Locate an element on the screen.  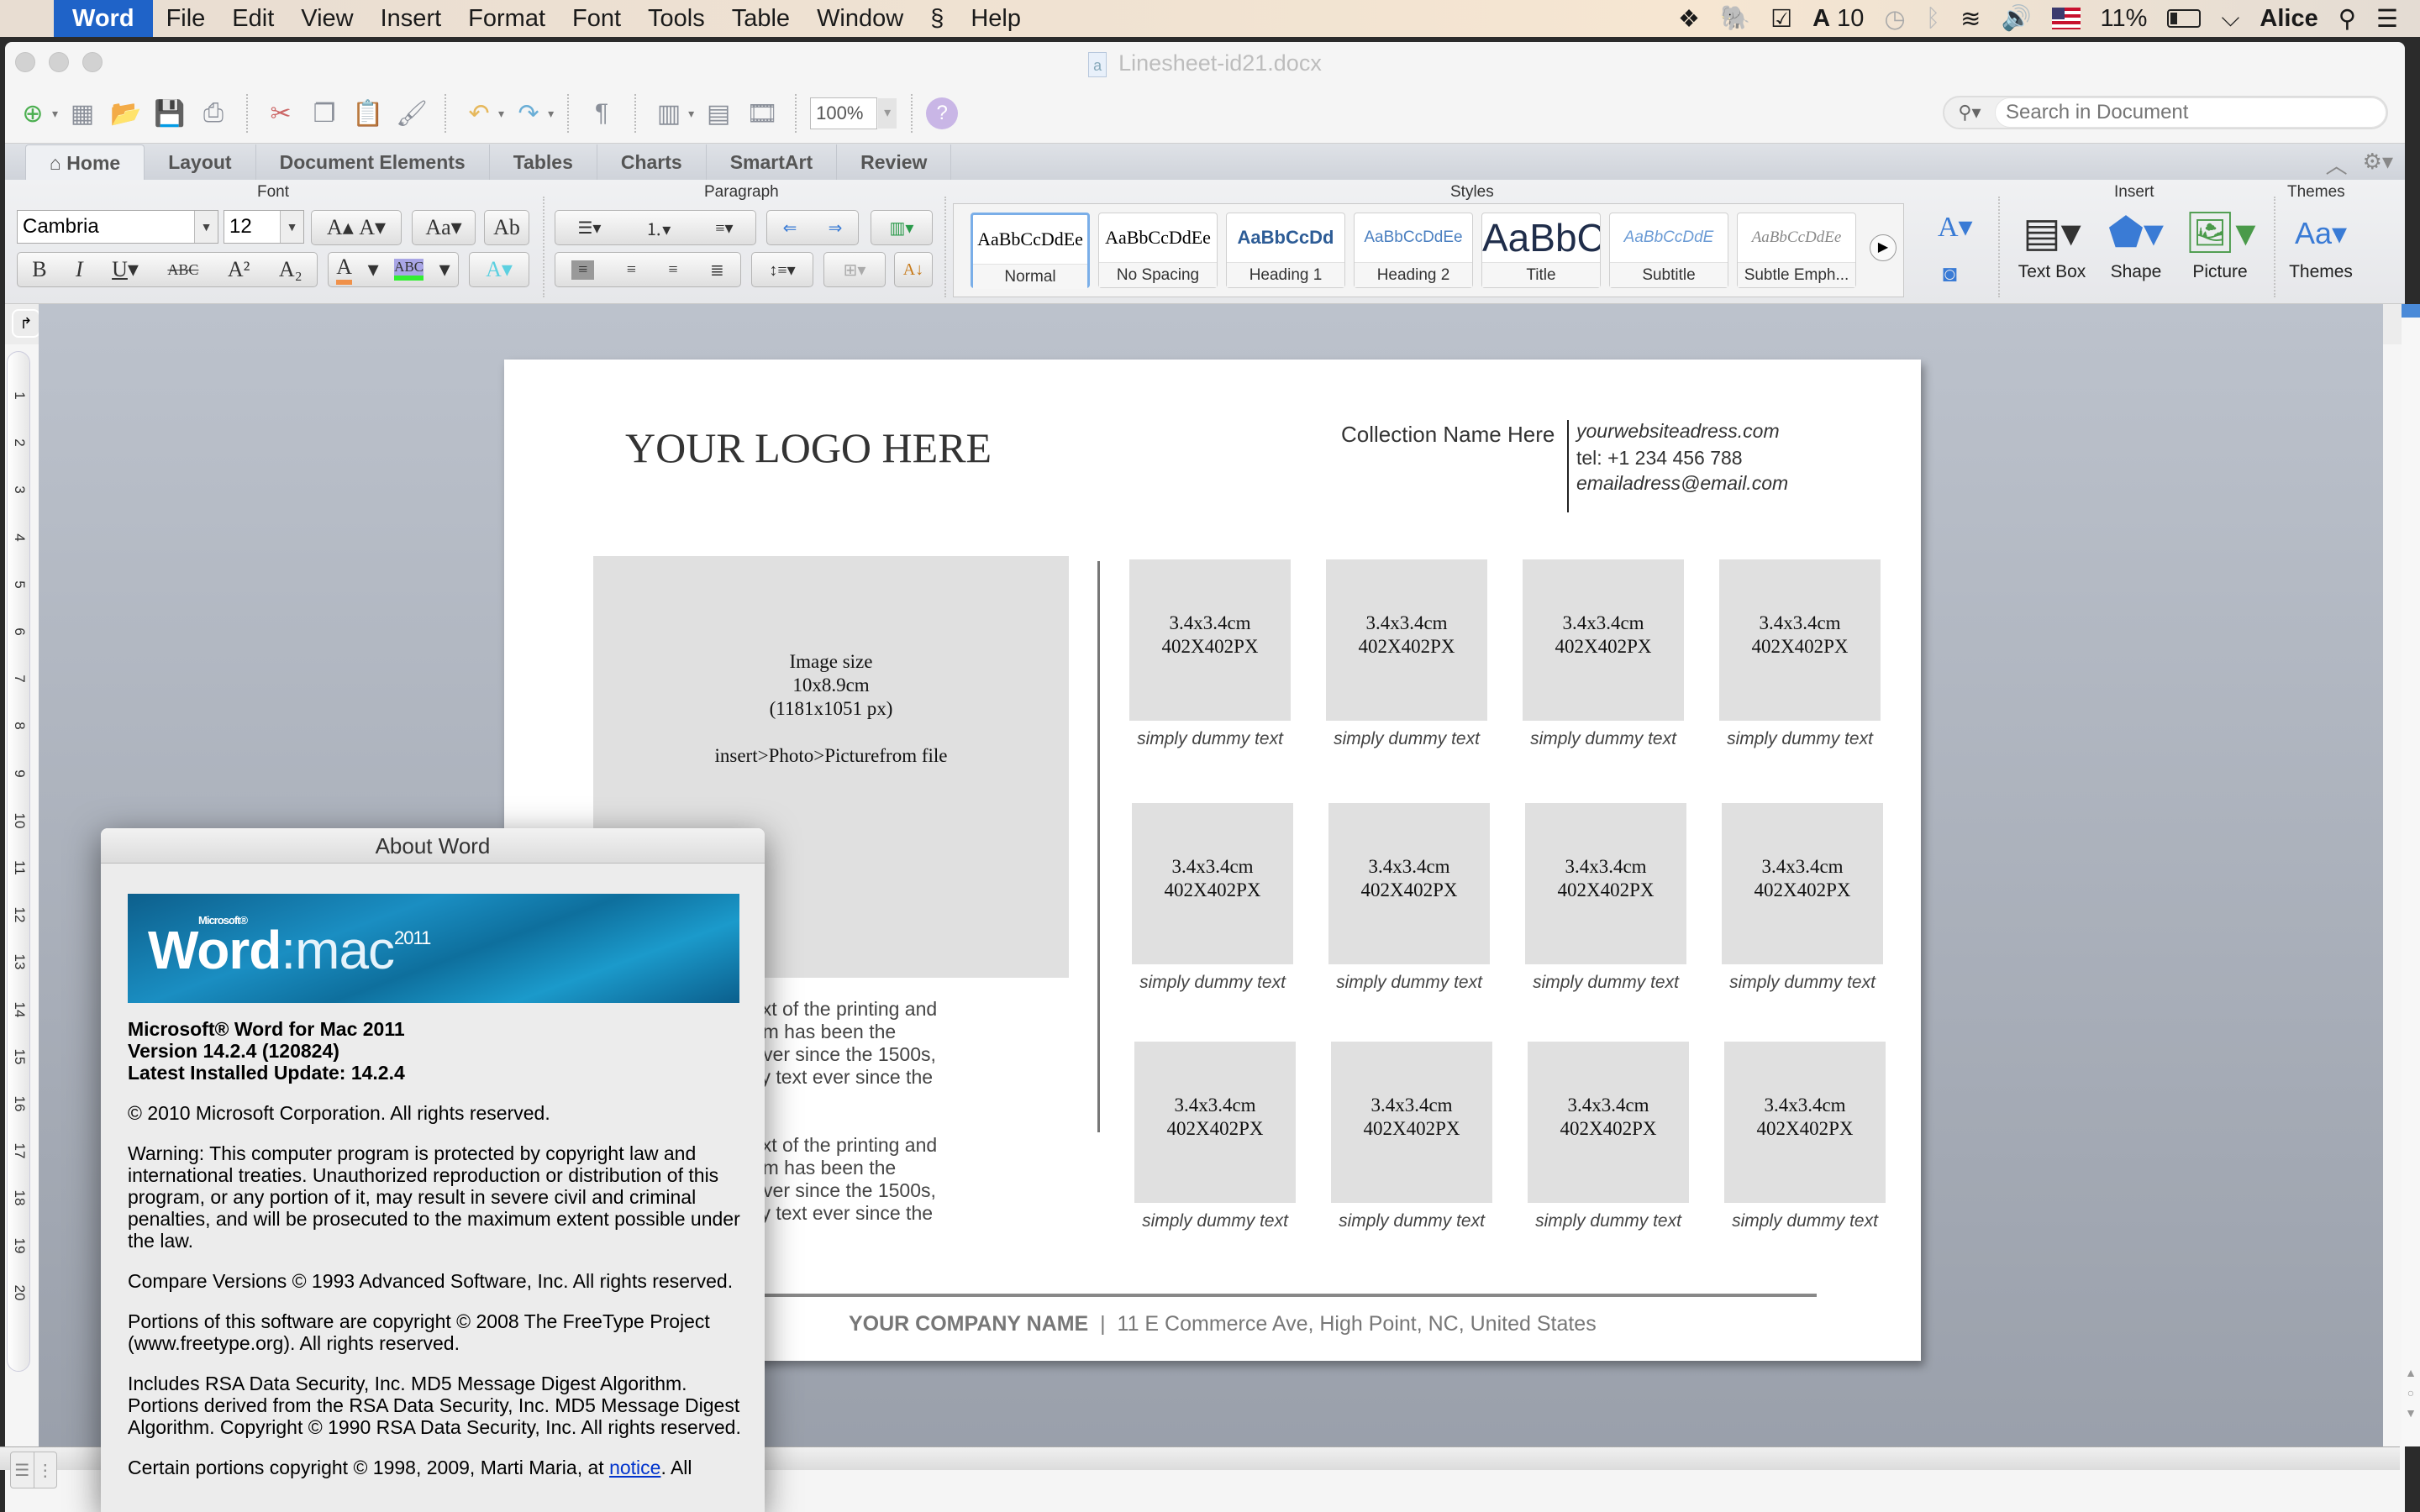
outline-view-icon: ⋮ is located at coordinates (45, 1470).